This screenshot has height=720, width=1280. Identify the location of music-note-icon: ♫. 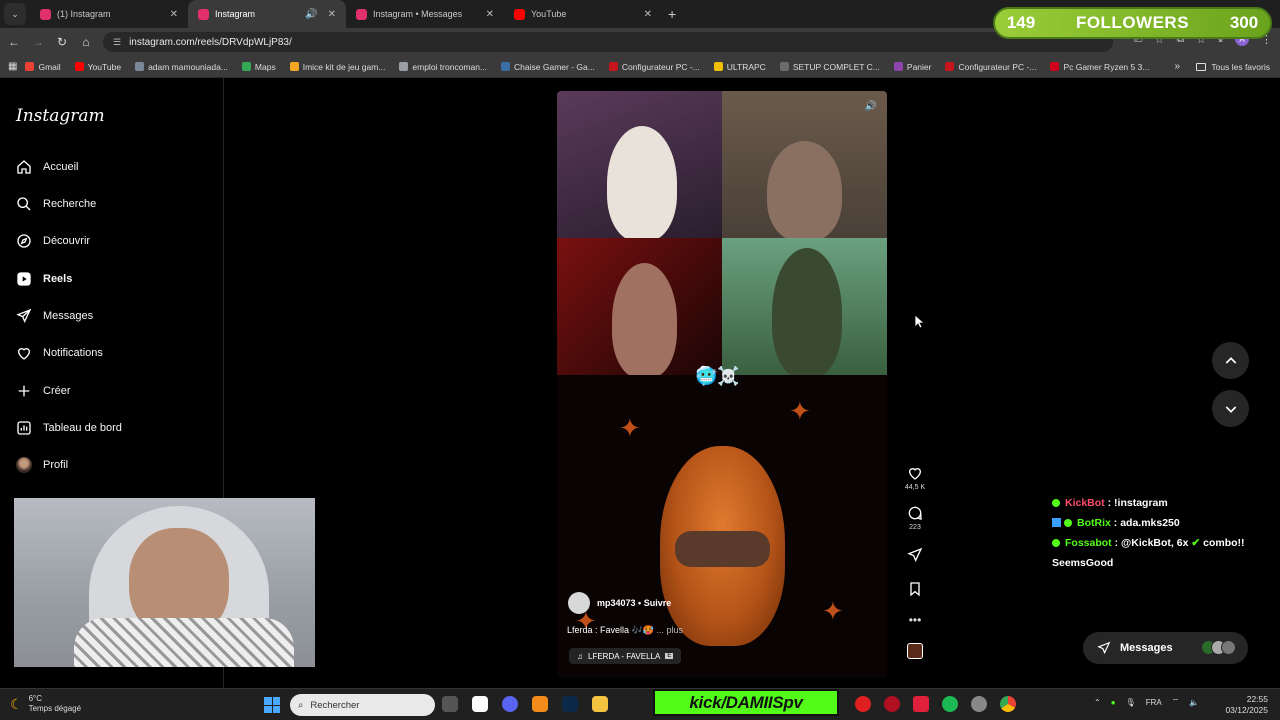
(580, 656).